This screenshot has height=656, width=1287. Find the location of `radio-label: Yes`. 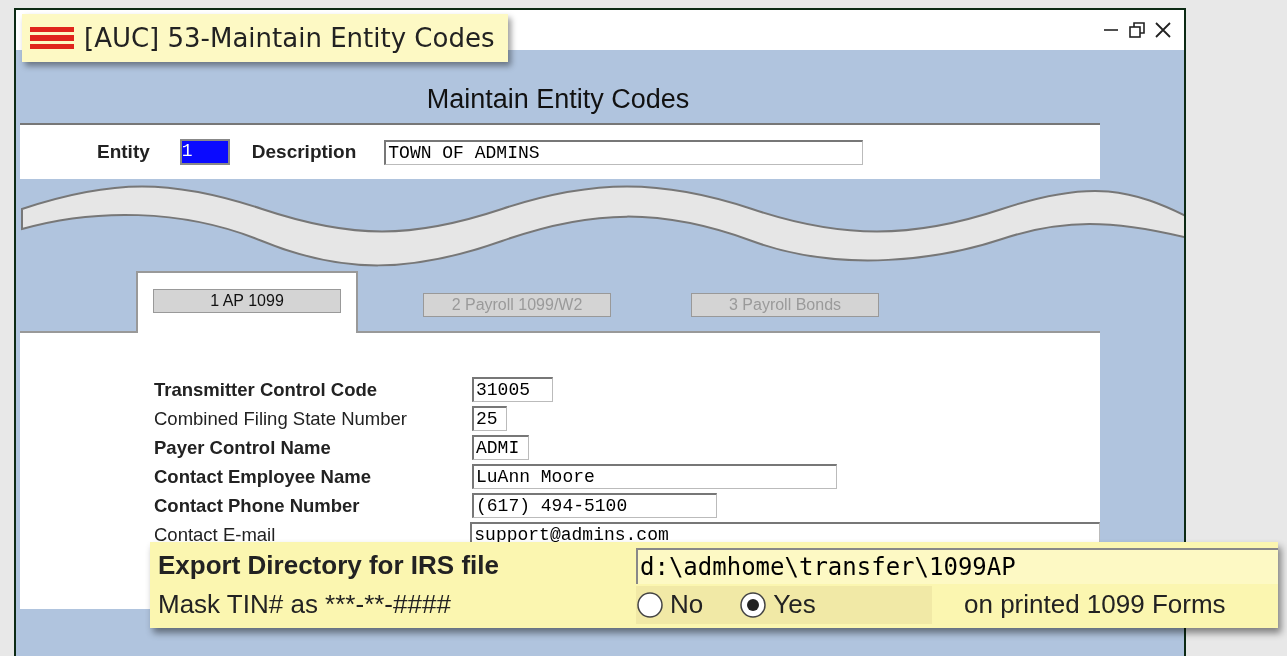

radio-label: Yes is located at coordinates (794, 604).